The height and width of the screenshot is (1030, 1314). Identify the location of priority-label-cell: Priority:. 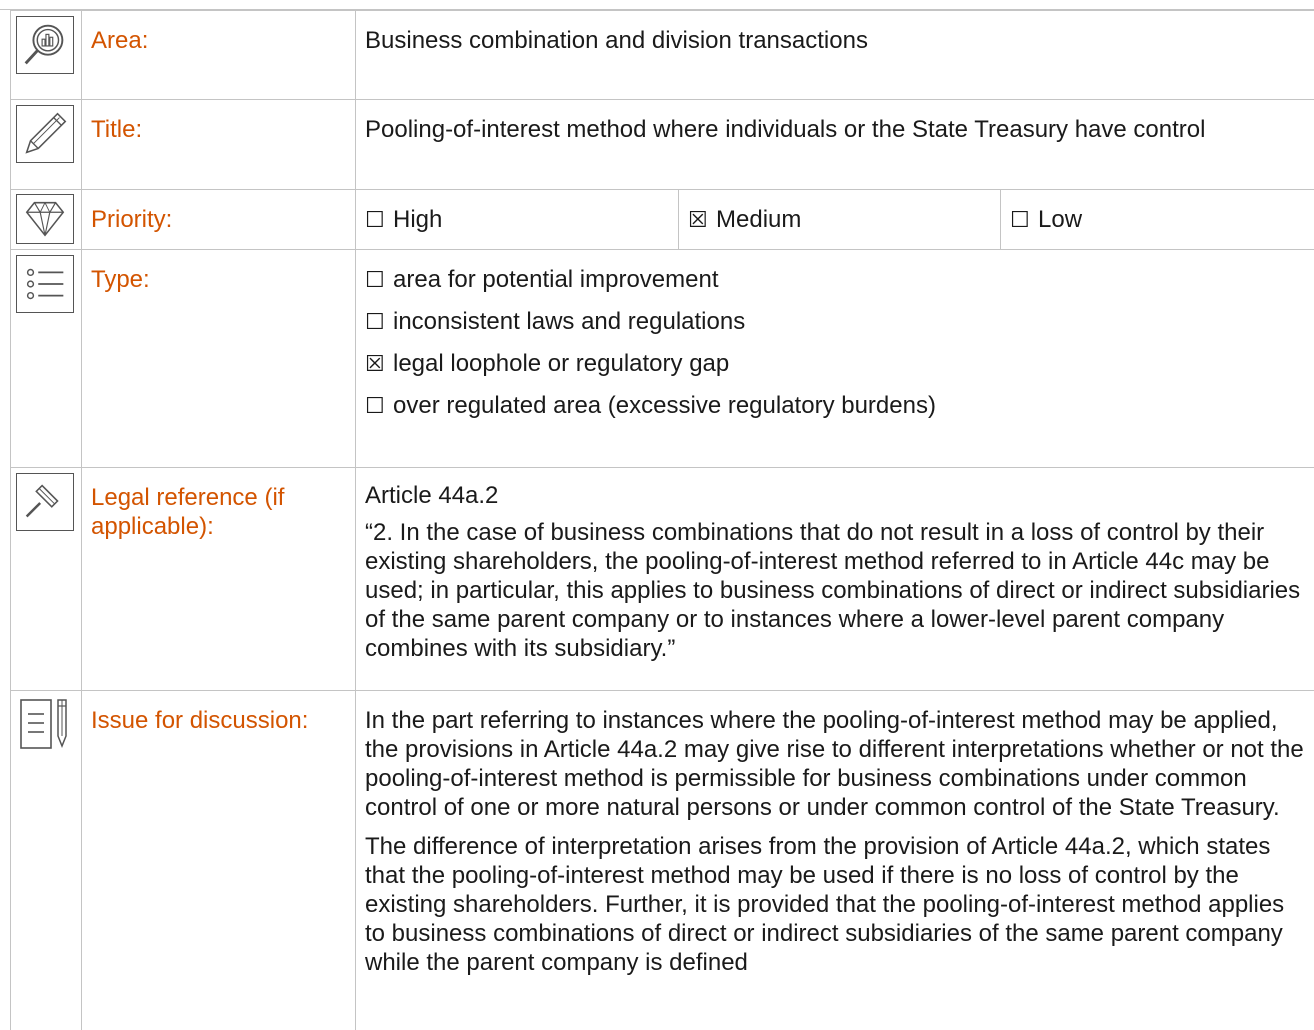
(219, 219).